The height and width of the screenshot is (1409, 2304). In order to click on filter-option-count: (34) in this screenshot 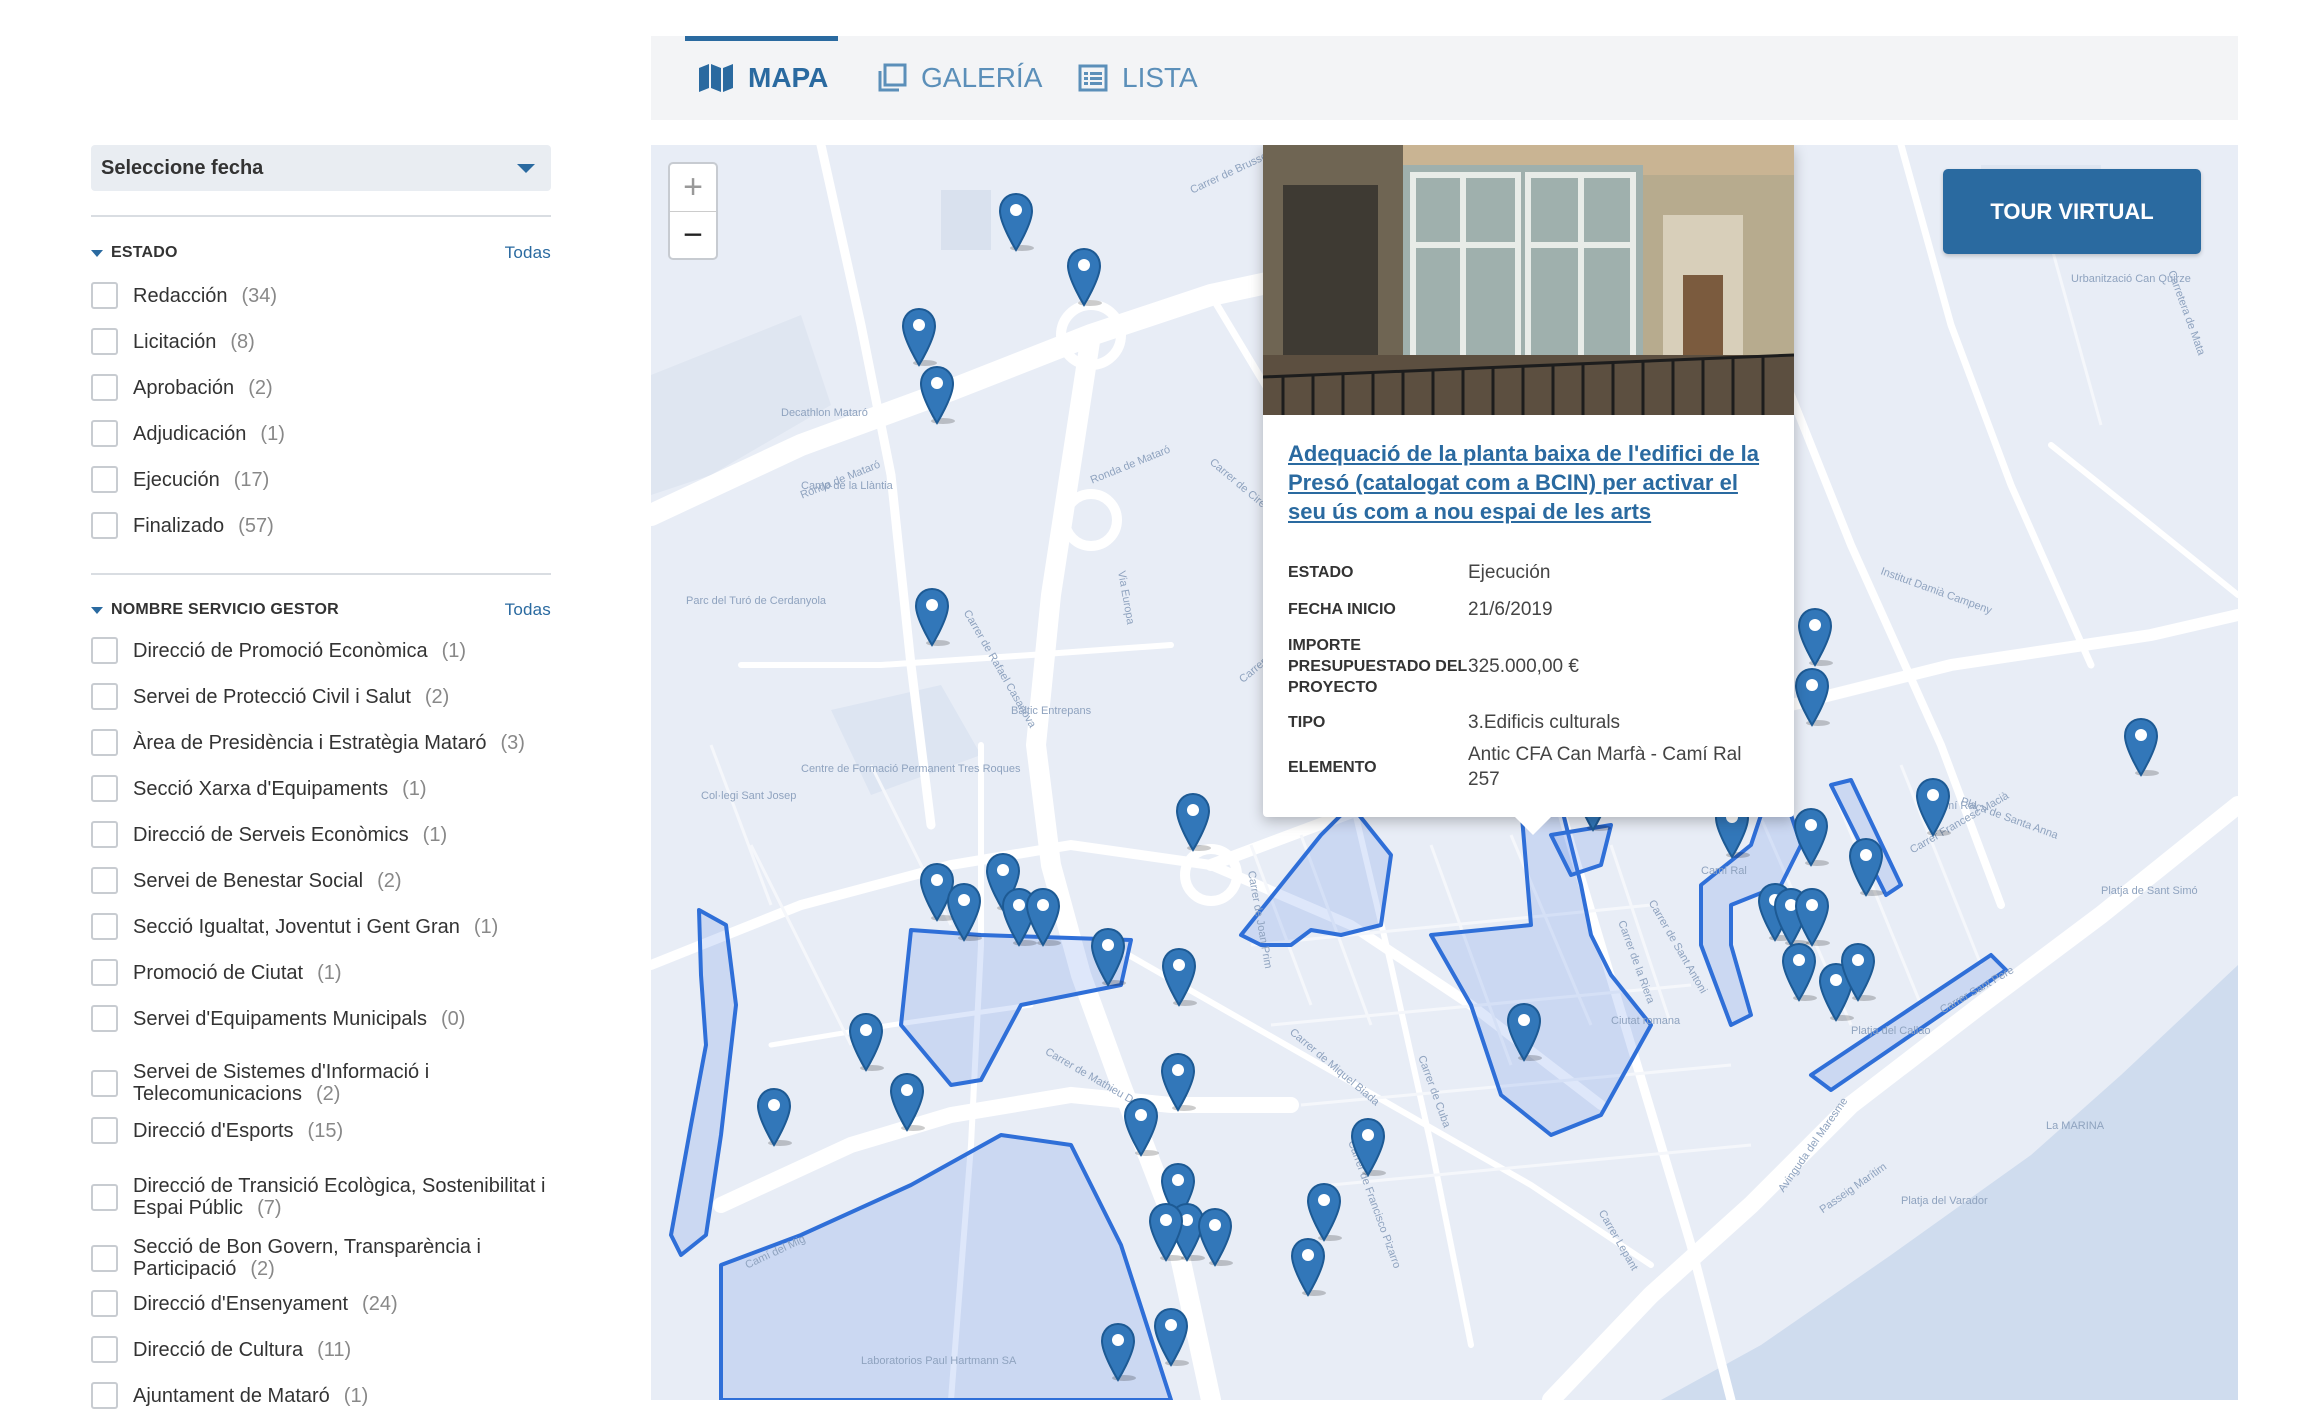, I will do `click(259, 295)`.